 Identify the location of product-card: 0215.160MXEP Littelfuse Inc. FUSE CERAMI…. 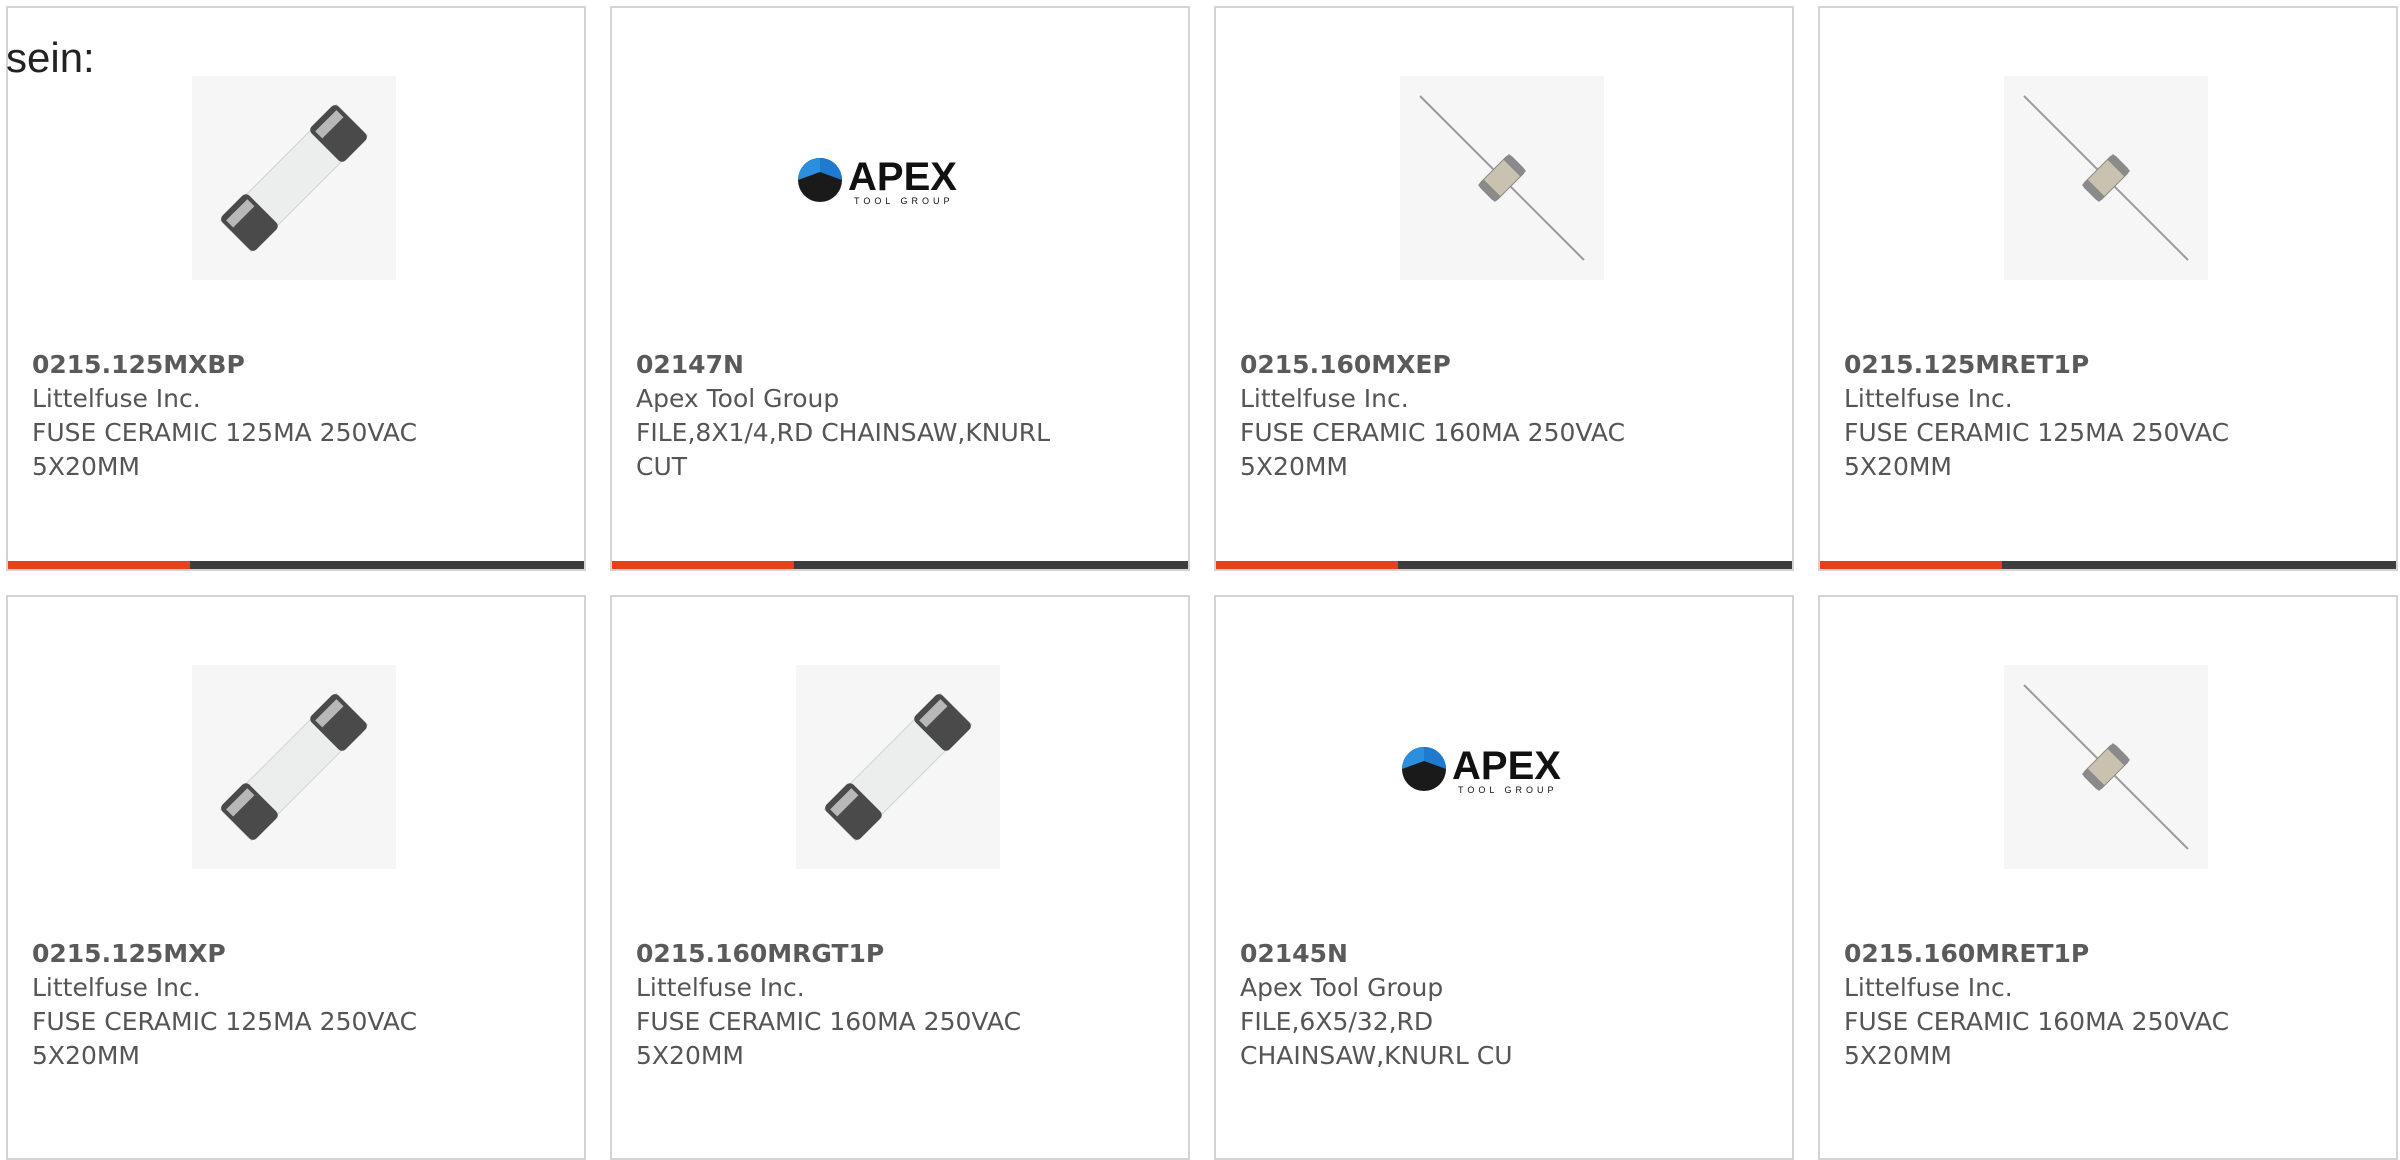
(1504, 288).